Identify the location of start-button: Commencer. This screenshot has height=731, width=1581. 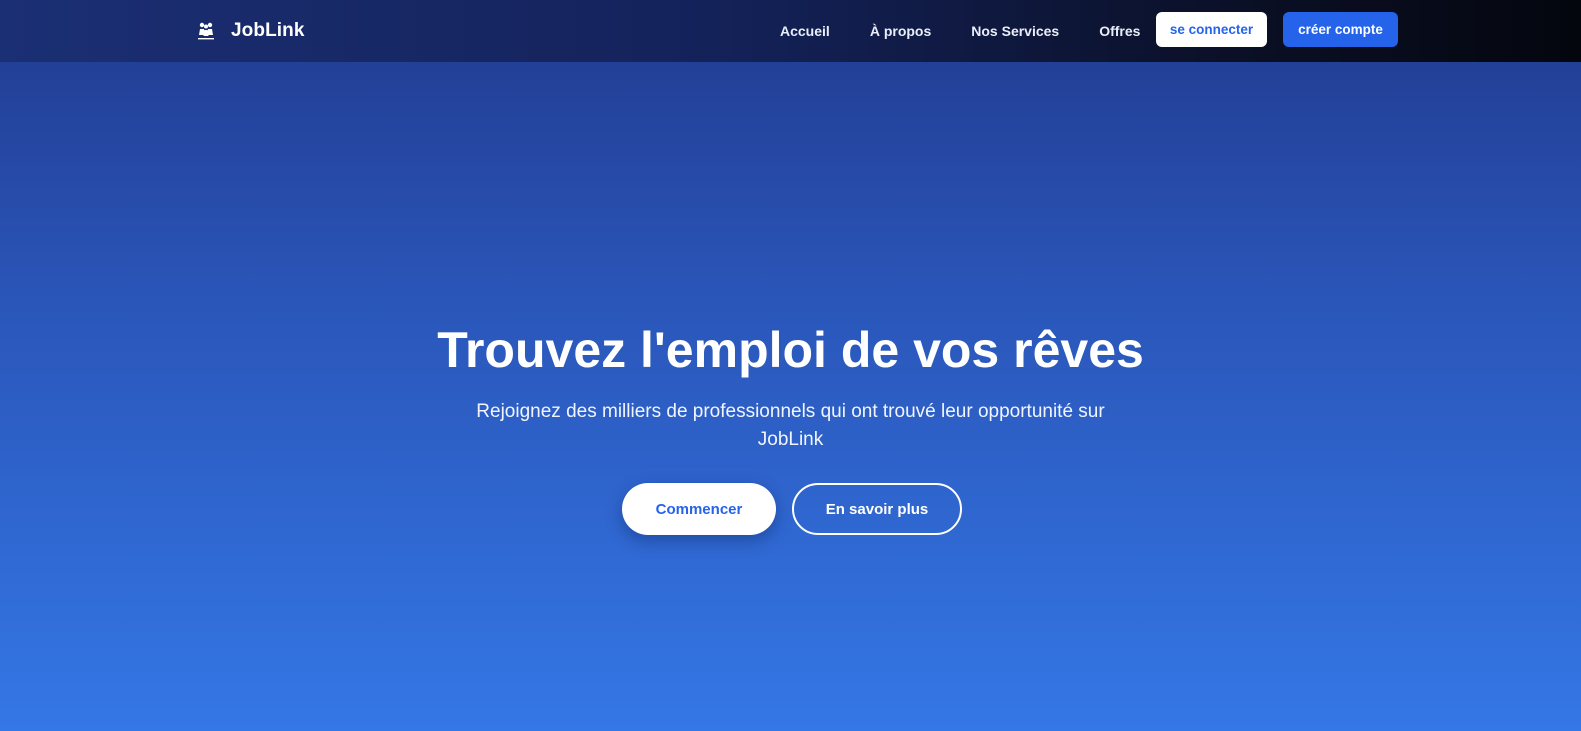
(699, 509).